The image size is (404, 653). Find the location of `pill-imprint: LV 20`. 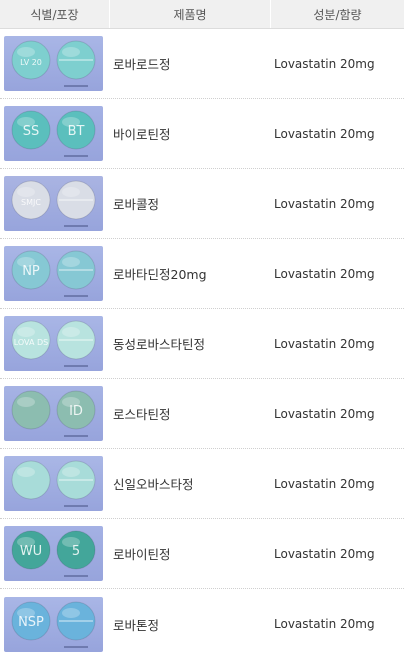

pill-imprint: LV 20 is located at coordinates (31, 62).